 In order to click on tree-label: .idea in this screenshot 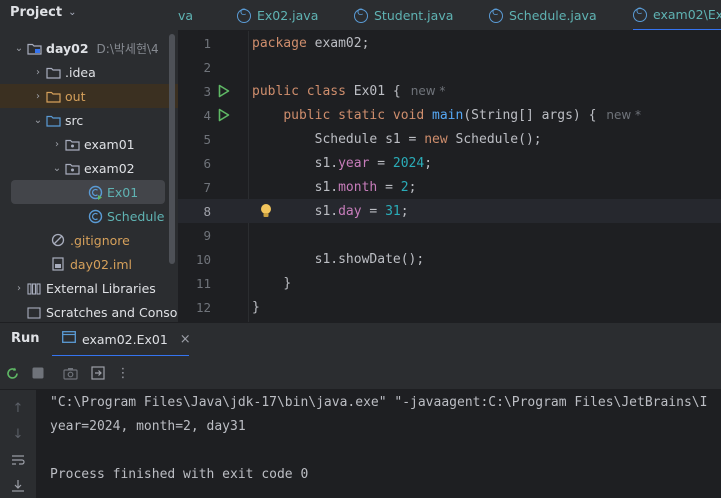, I will do `click(80, 72)`.